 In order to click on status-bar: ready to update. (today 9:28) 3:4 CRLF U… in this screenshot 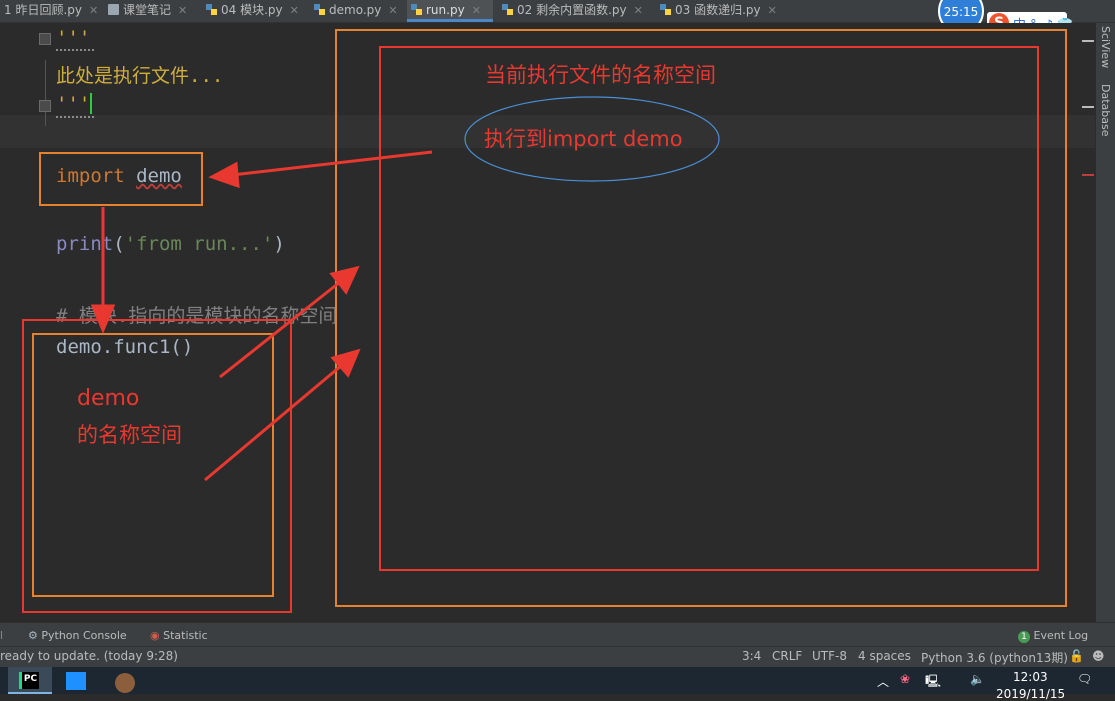, I will do `click(557, 656)`.